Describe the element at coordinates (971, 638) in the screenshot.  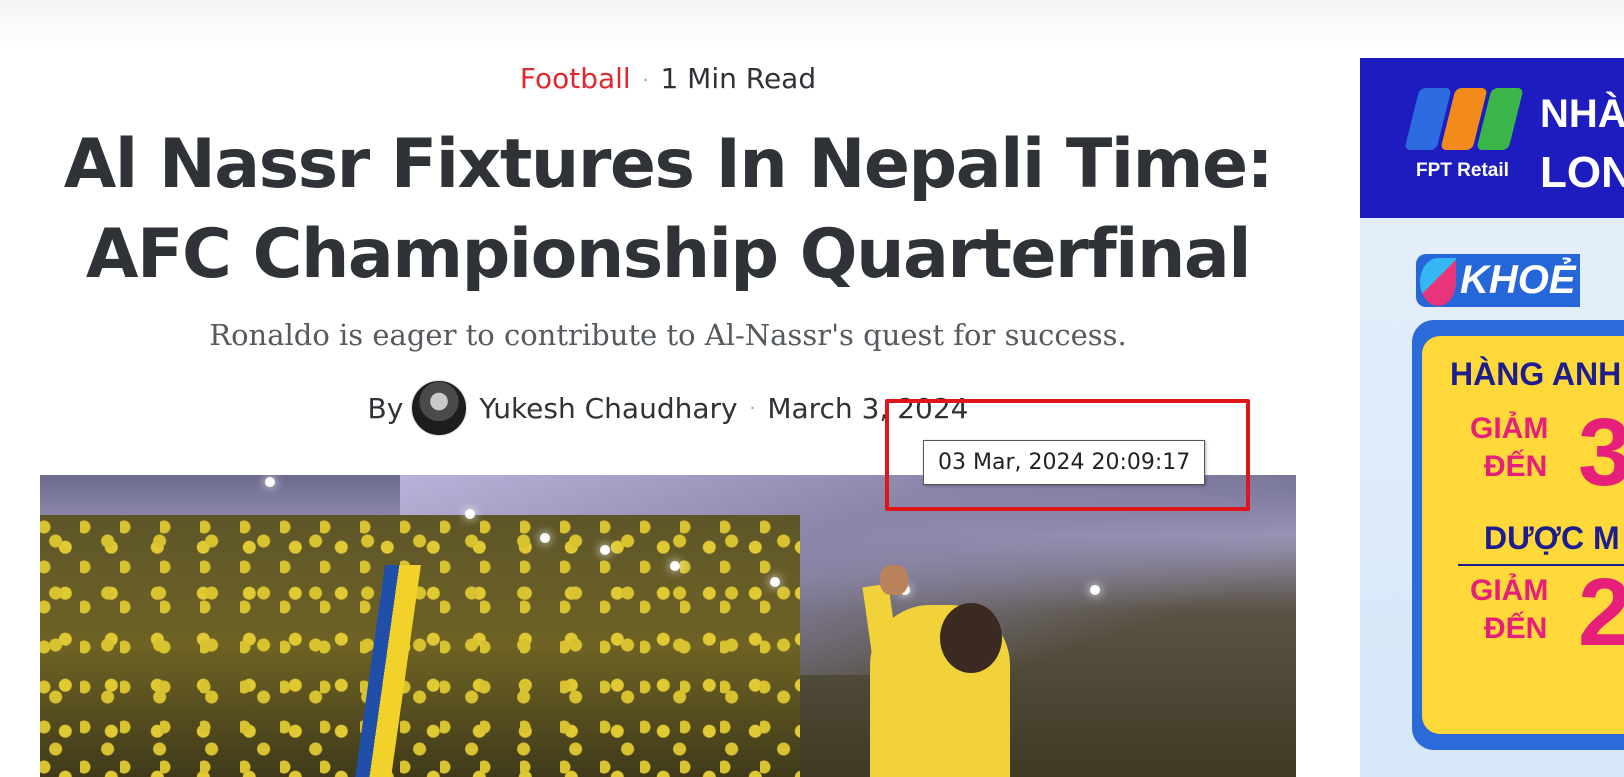
I see `player-head` at that location.